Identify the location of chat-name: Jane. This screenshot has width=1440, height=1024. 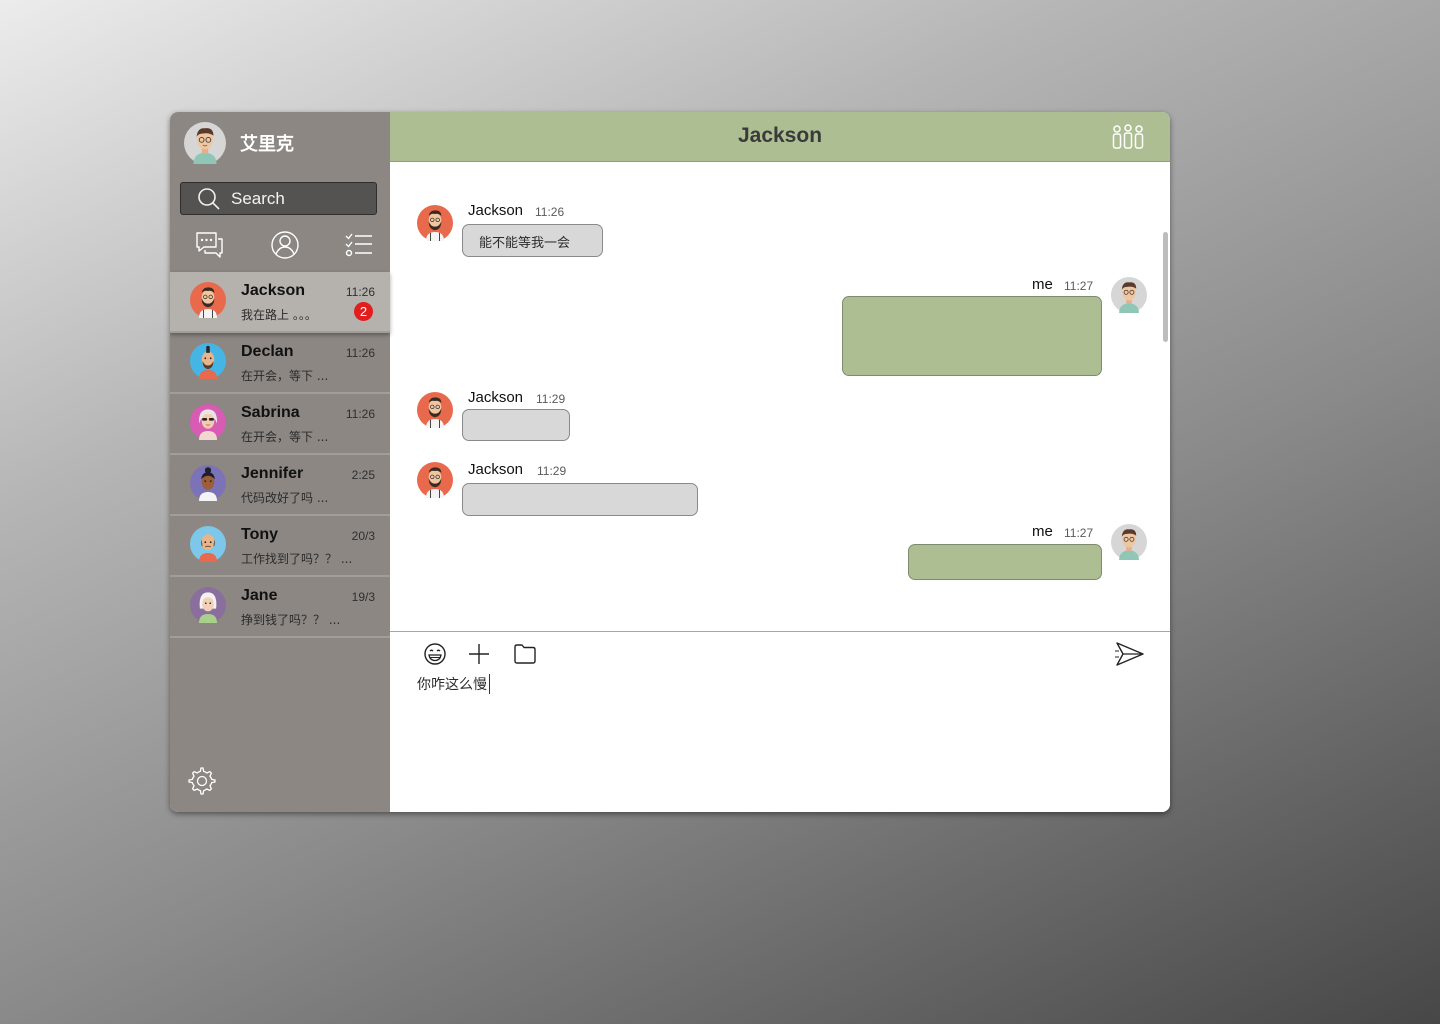
(259, 595).